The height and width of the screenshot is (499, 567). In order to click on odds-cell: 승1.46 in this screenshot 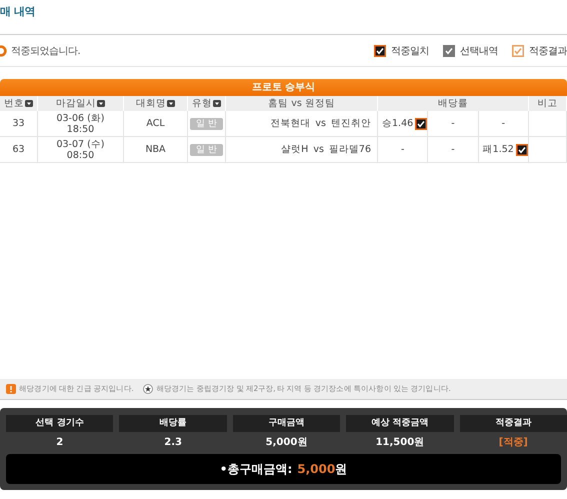, I will do `click(403, 123)`.